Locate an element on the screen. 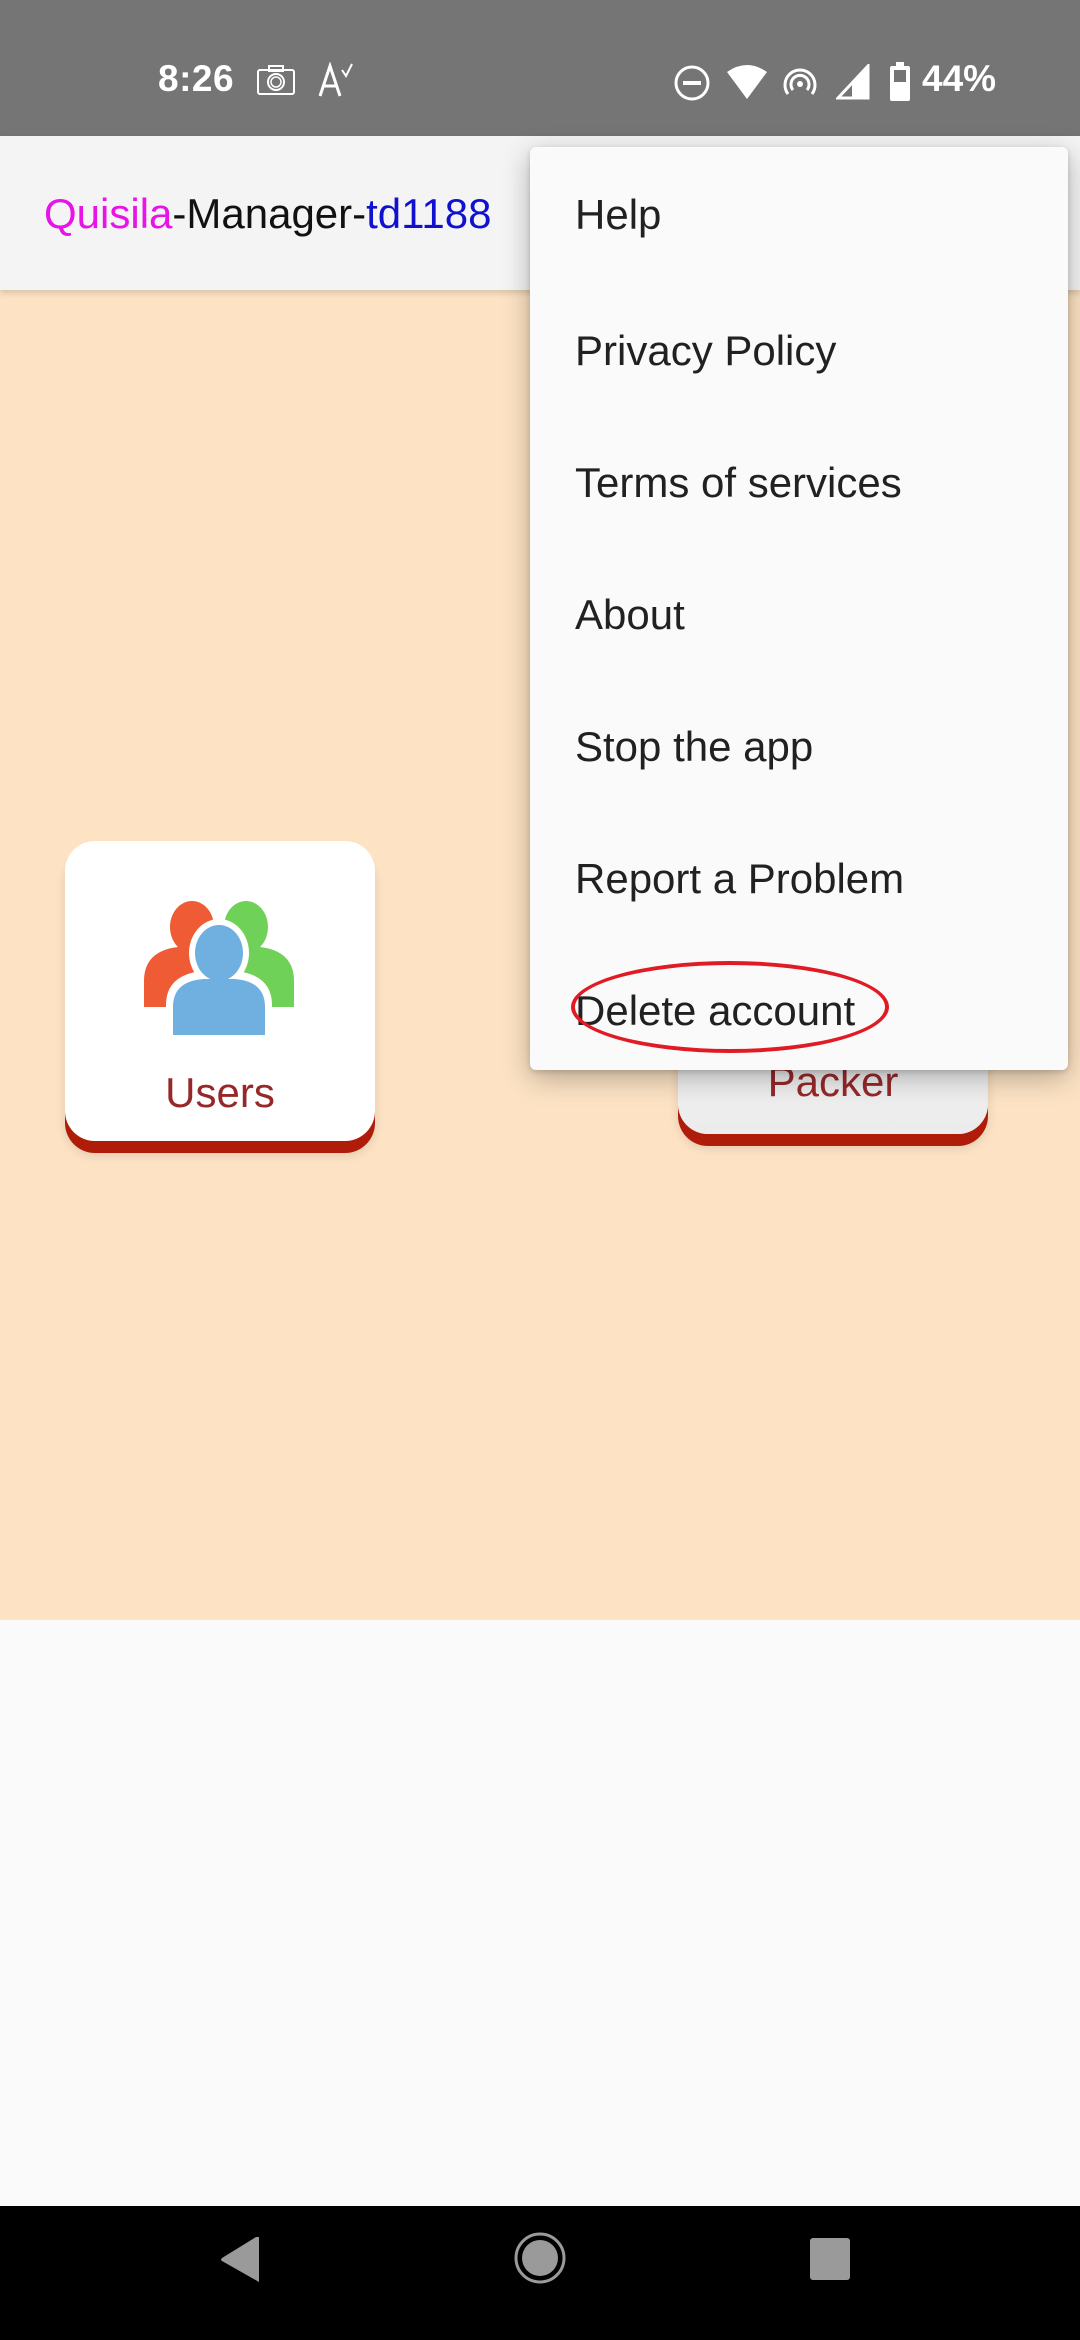 The image size is (1080, 2340). menu-item-stop-the-app: Stop the app is located at coordinates (799, 747).